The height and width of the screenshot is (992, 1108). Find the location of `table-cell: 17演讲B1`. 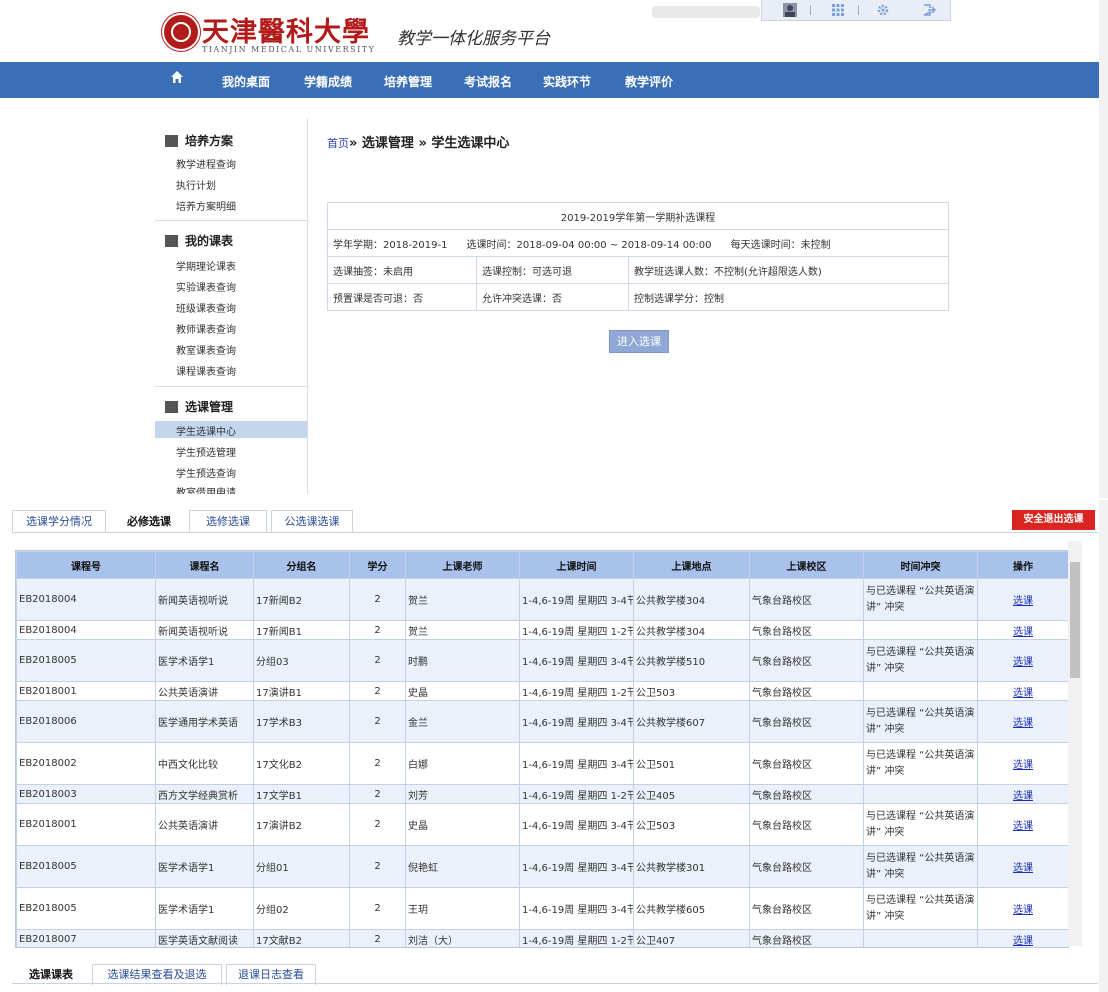

table-cell: 17演讲B1 is located at coordinates (301, 691).